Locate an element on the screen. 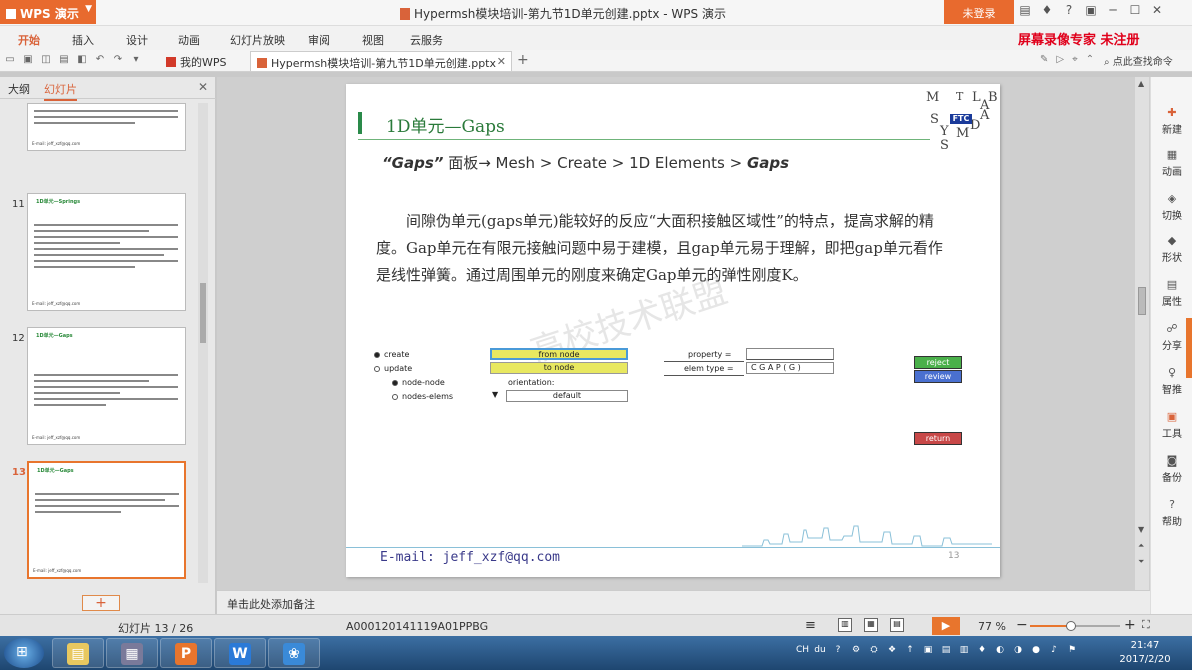  pdf-icon: ◫ is located at coordinates (46, 60).